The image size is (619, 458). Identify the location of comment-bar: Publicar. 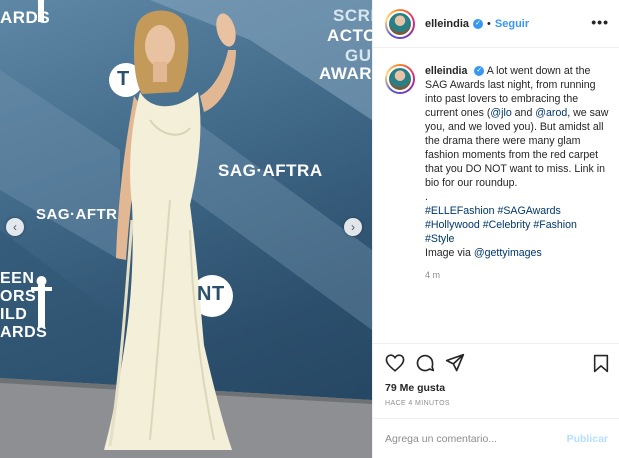
(496, 438).